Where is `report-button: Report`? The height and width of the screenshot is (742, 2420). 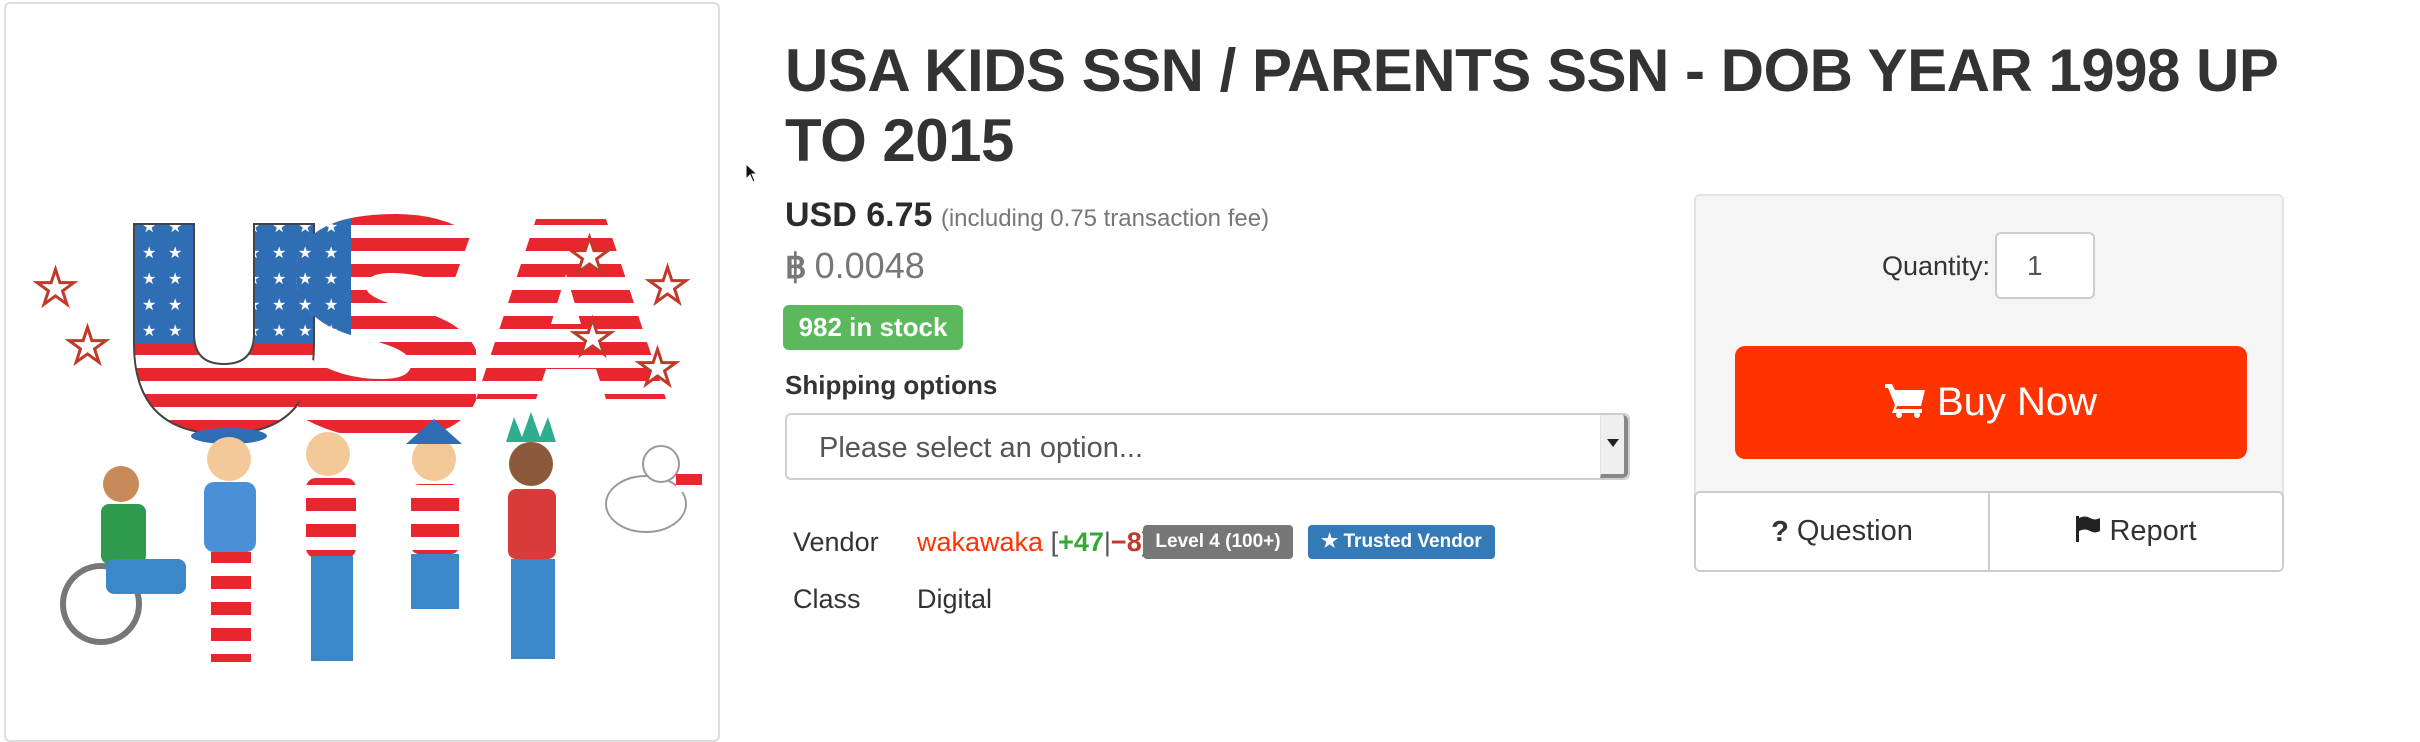
report-button: Report is located at coordinates (2135, 531).